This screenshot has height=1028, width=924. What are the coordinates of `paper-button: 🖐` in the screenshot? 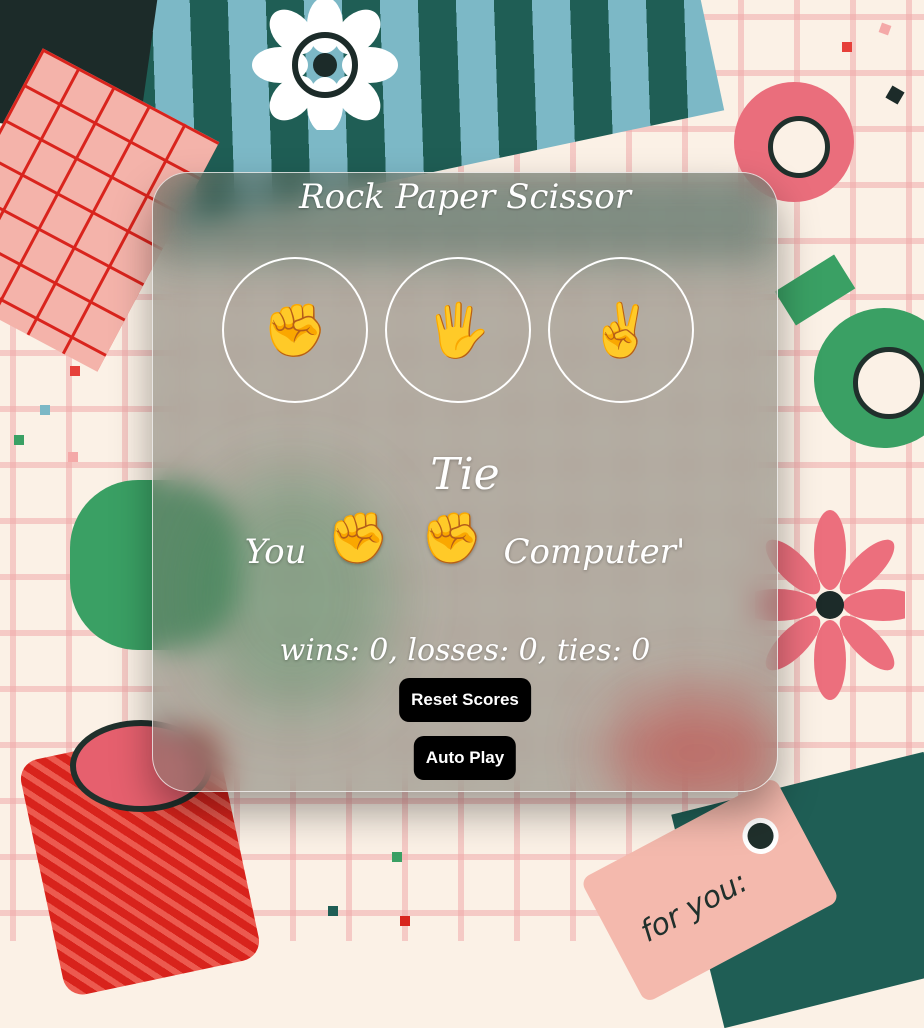 It's located at (458, 330).